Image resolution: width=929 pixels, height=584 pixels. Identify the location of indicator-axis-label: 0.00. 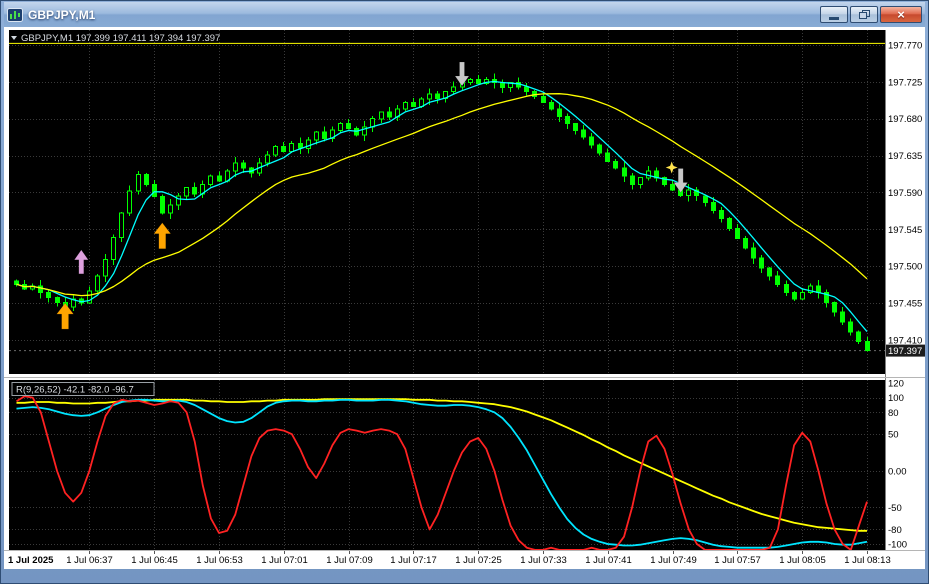
(897, 471).